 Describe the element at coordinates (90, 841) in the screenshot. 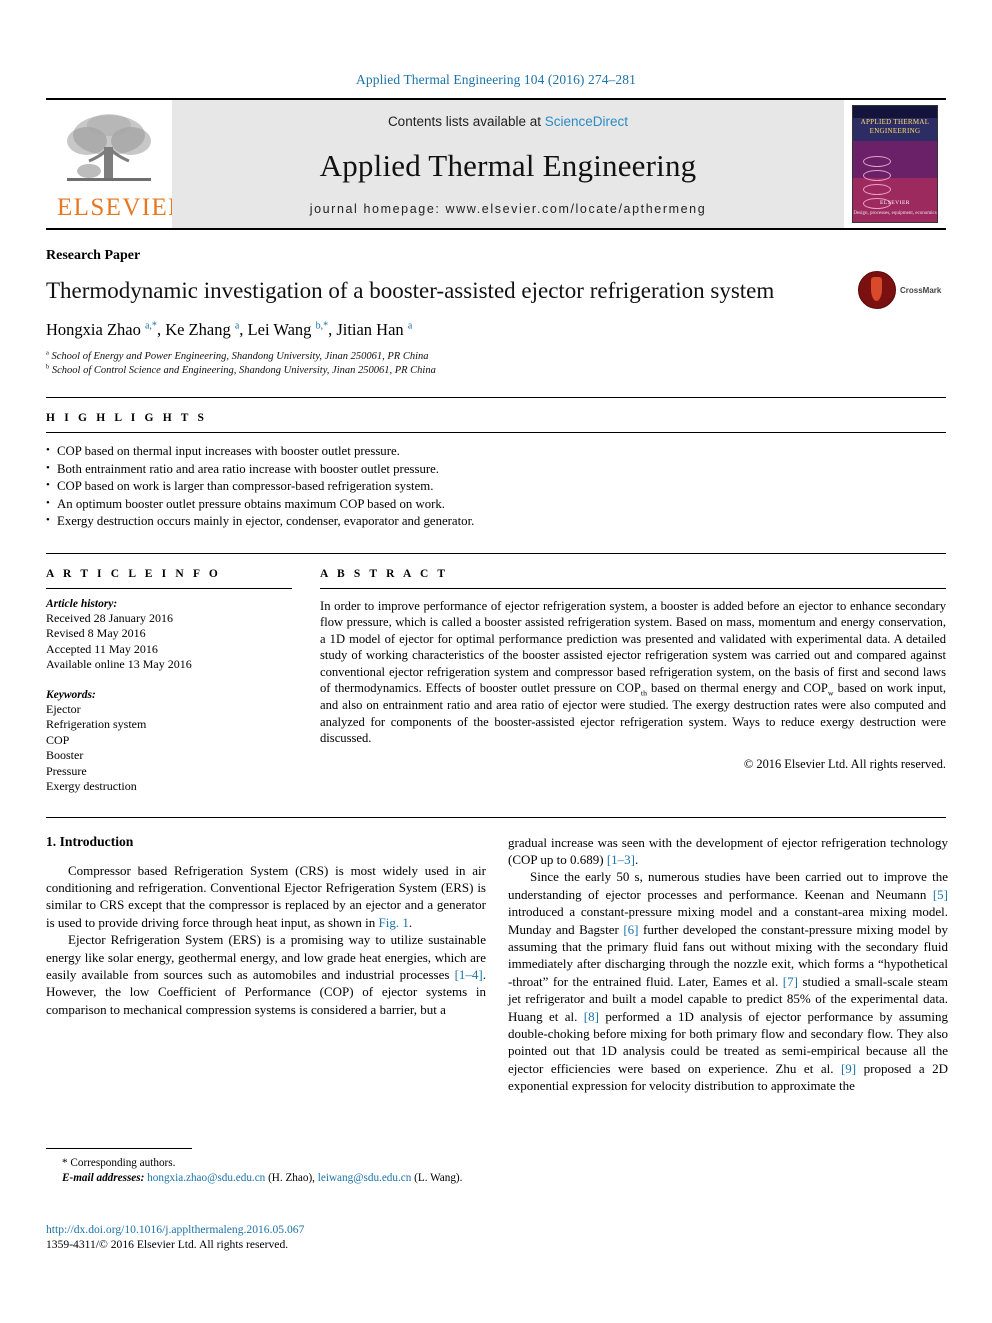

I see `section-heading-introduction: 1. Introduction` at that location.